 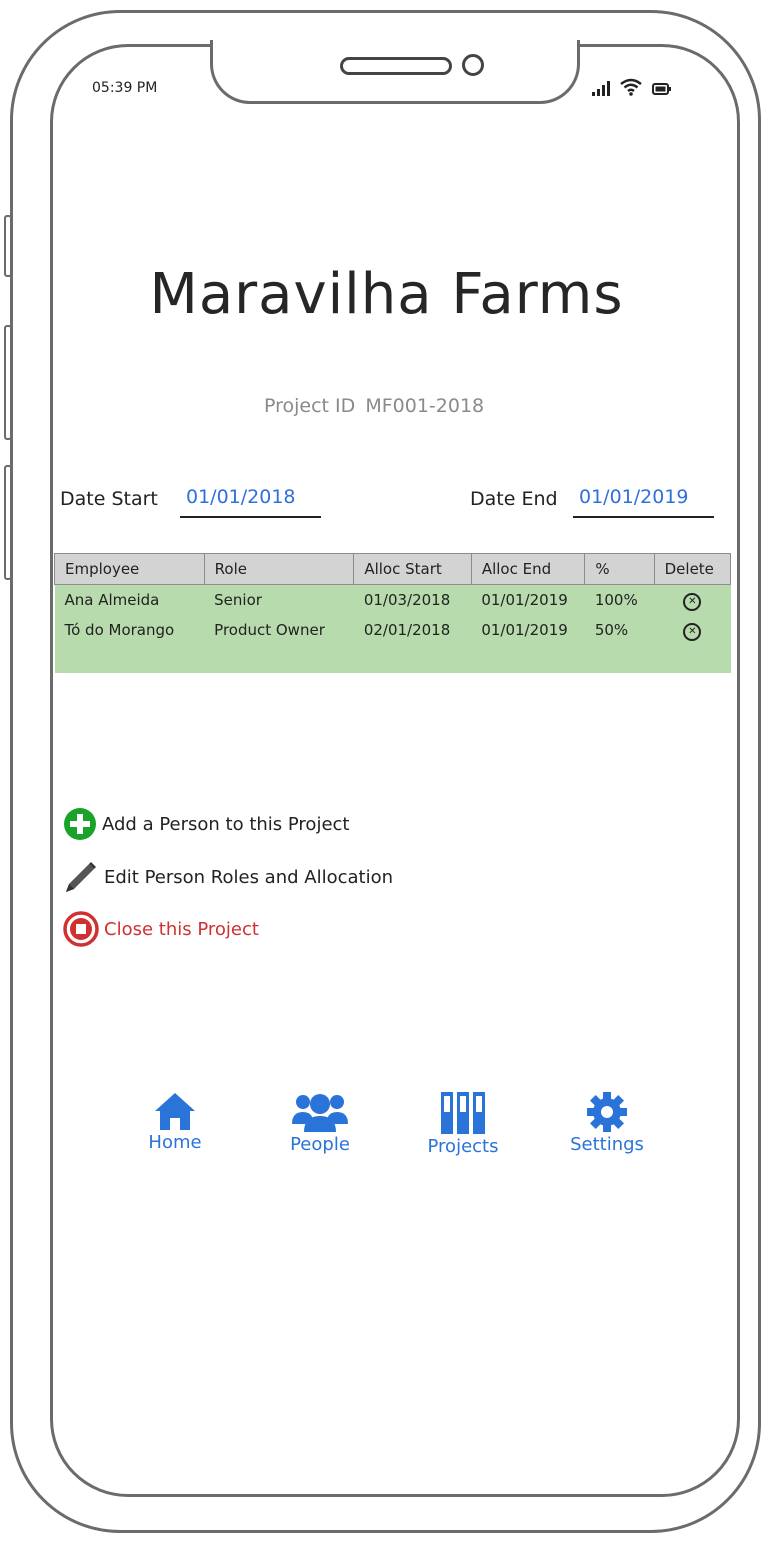 I want to click on close-project-button: Close this Project, so click(x=160, y=929).